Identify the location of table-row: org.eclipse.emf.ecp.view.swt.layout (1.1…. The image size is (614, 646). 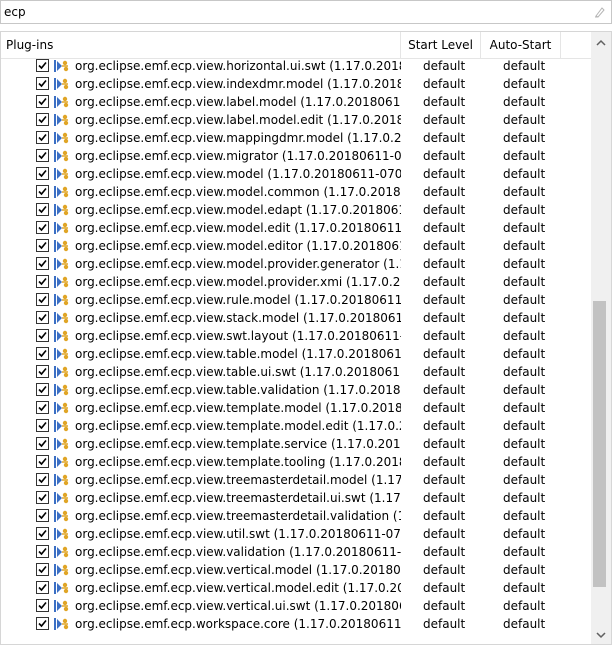
(296, 336).